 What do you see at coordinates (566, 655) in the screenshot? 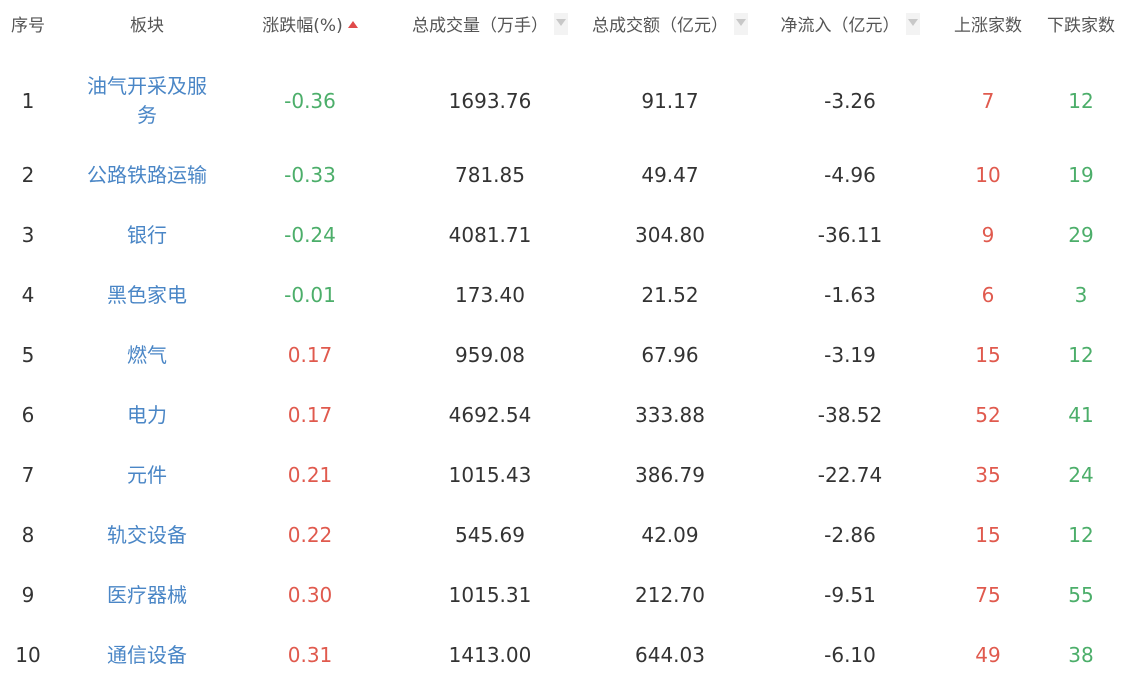
I see `table-row: 10 通信设备 0.31 1413.00 644.03 -6.10 49 38` at bounding box center [566, 655].